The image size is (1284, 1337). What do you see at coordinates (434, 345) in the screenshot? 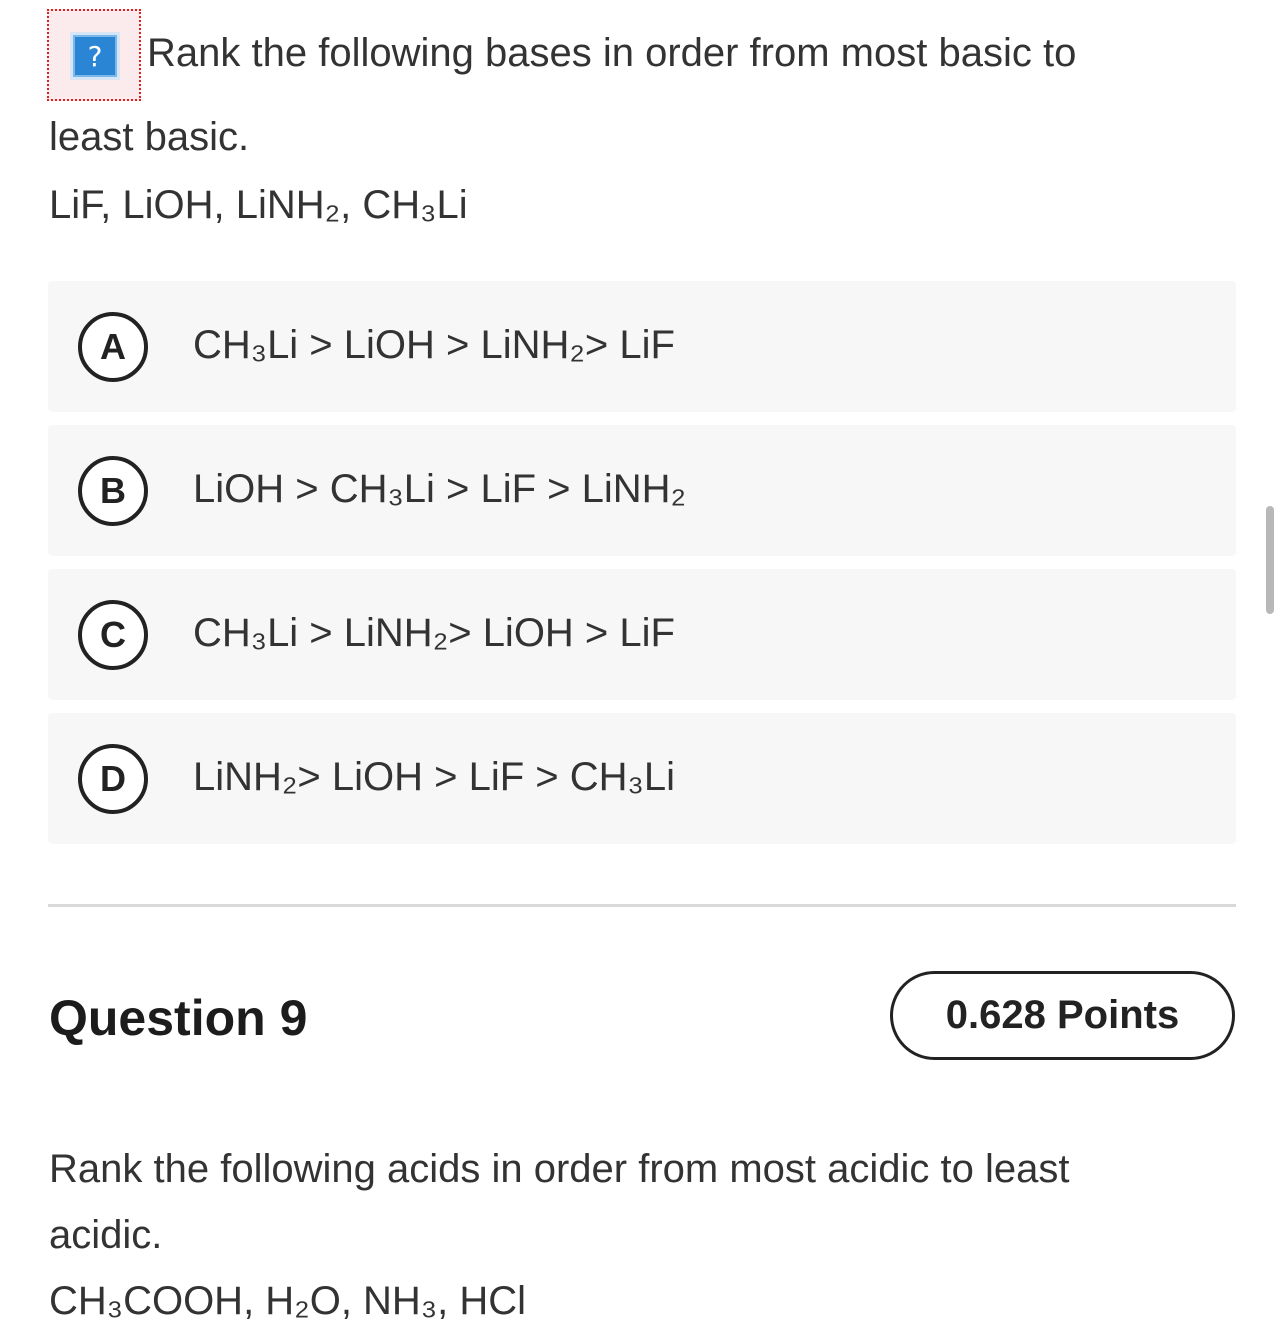
I see `option-text: CH₃Li > LiOH > LiNH₂> LiF` at bounding box center [434, 345].